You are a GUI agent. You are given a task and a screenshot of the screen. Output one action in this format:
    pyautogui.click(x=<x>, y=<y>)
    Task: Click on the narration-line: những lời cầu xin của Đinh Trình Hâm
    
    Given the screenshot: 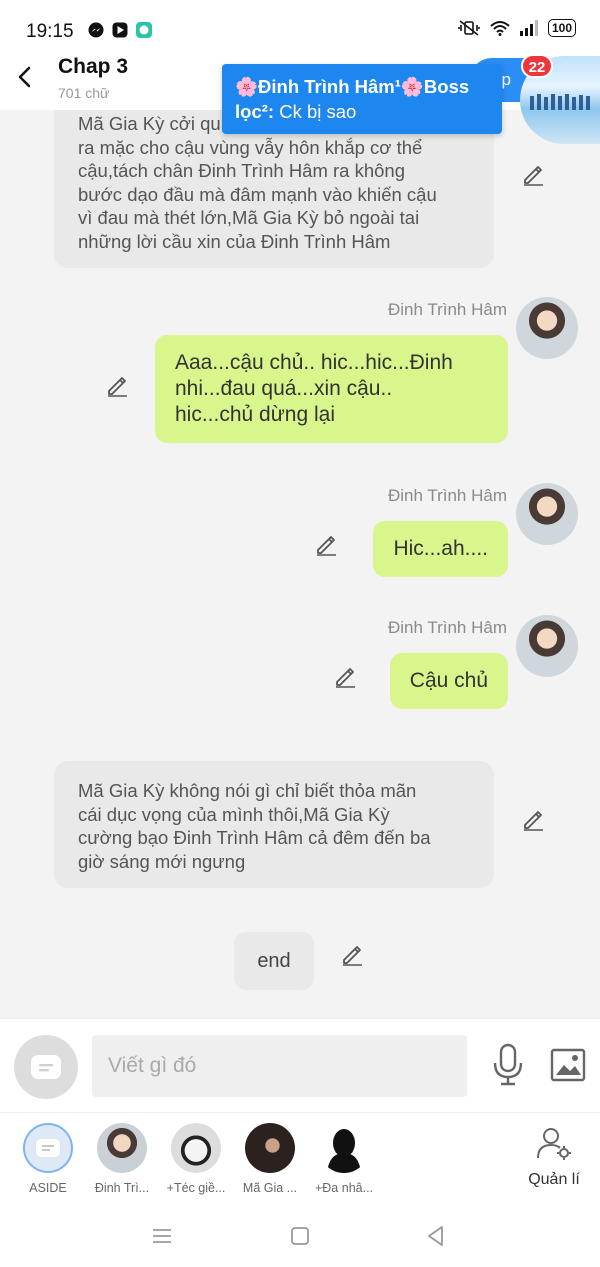 What is the action you would take?
    pyautogui.click(x=234, y=241)
    